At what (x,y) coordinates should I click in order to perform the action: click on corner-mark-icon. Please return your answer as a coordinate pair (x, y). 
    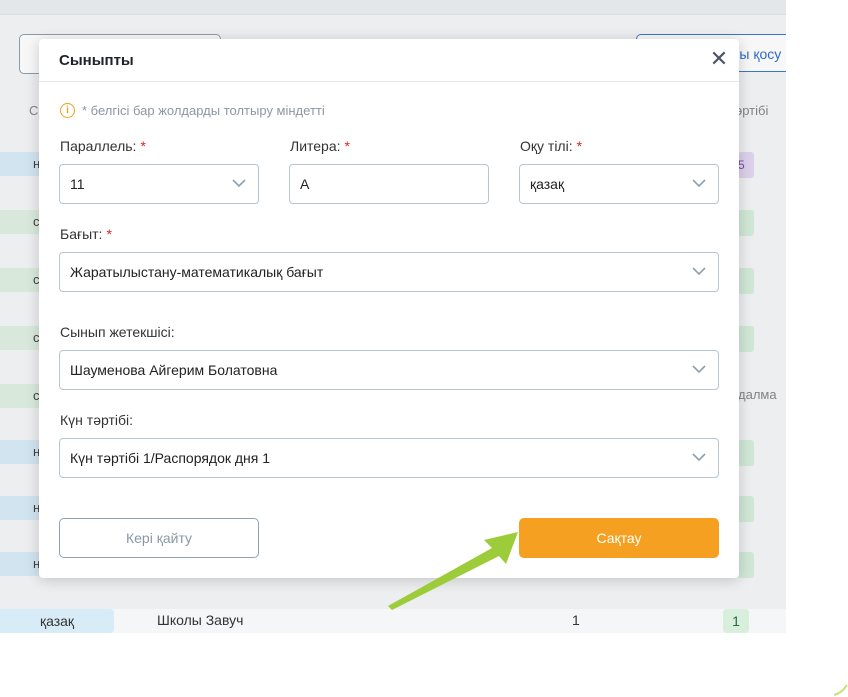
    Looking at the image, I should click on (840, 690).